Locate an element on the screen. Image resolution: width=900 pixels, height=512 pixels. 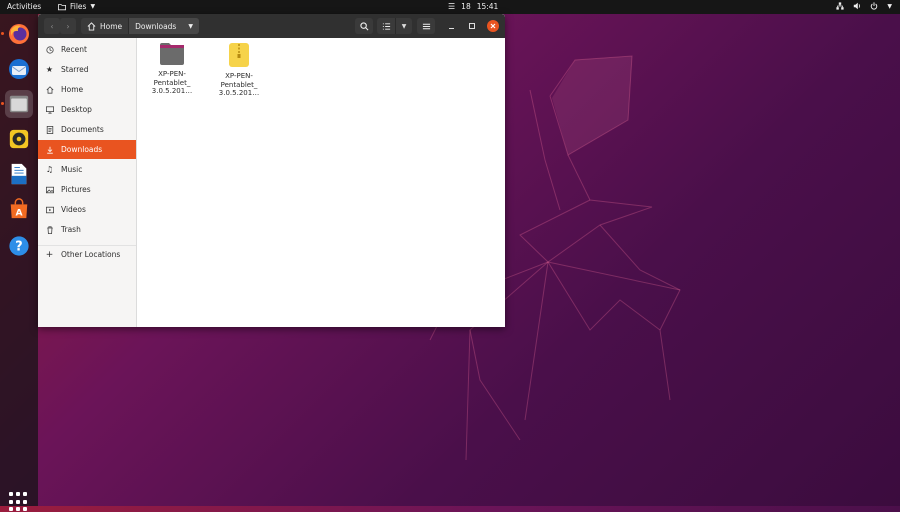
app-menu: Files ▼ is located at coordinates (76, 6).